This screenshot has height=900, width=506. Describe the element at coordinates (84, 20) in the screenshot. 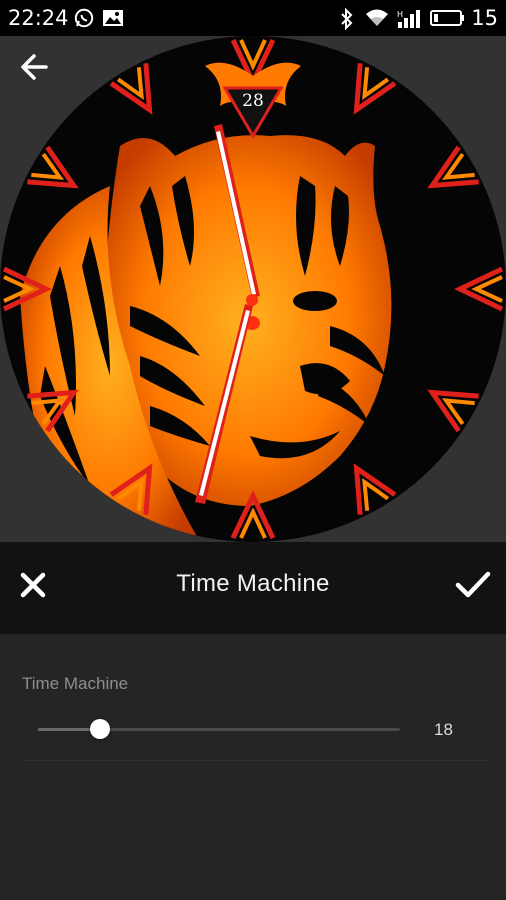

I see `whatsapp-icon` at that location.